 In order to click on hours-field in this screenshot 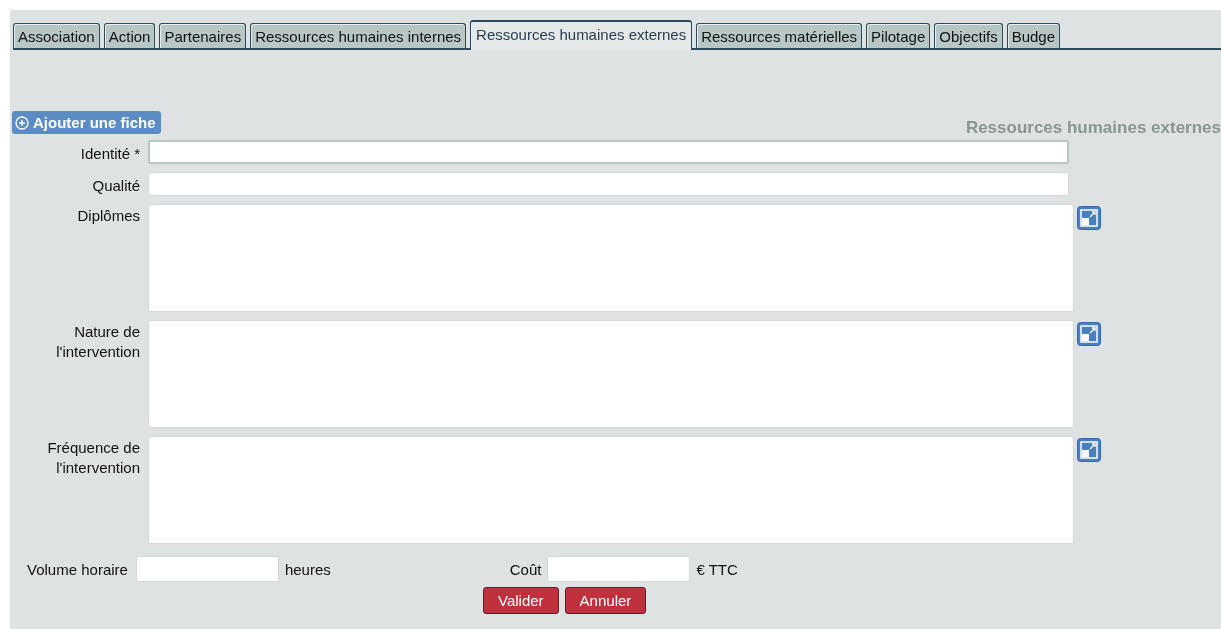, I will do `click(207, 569)`.